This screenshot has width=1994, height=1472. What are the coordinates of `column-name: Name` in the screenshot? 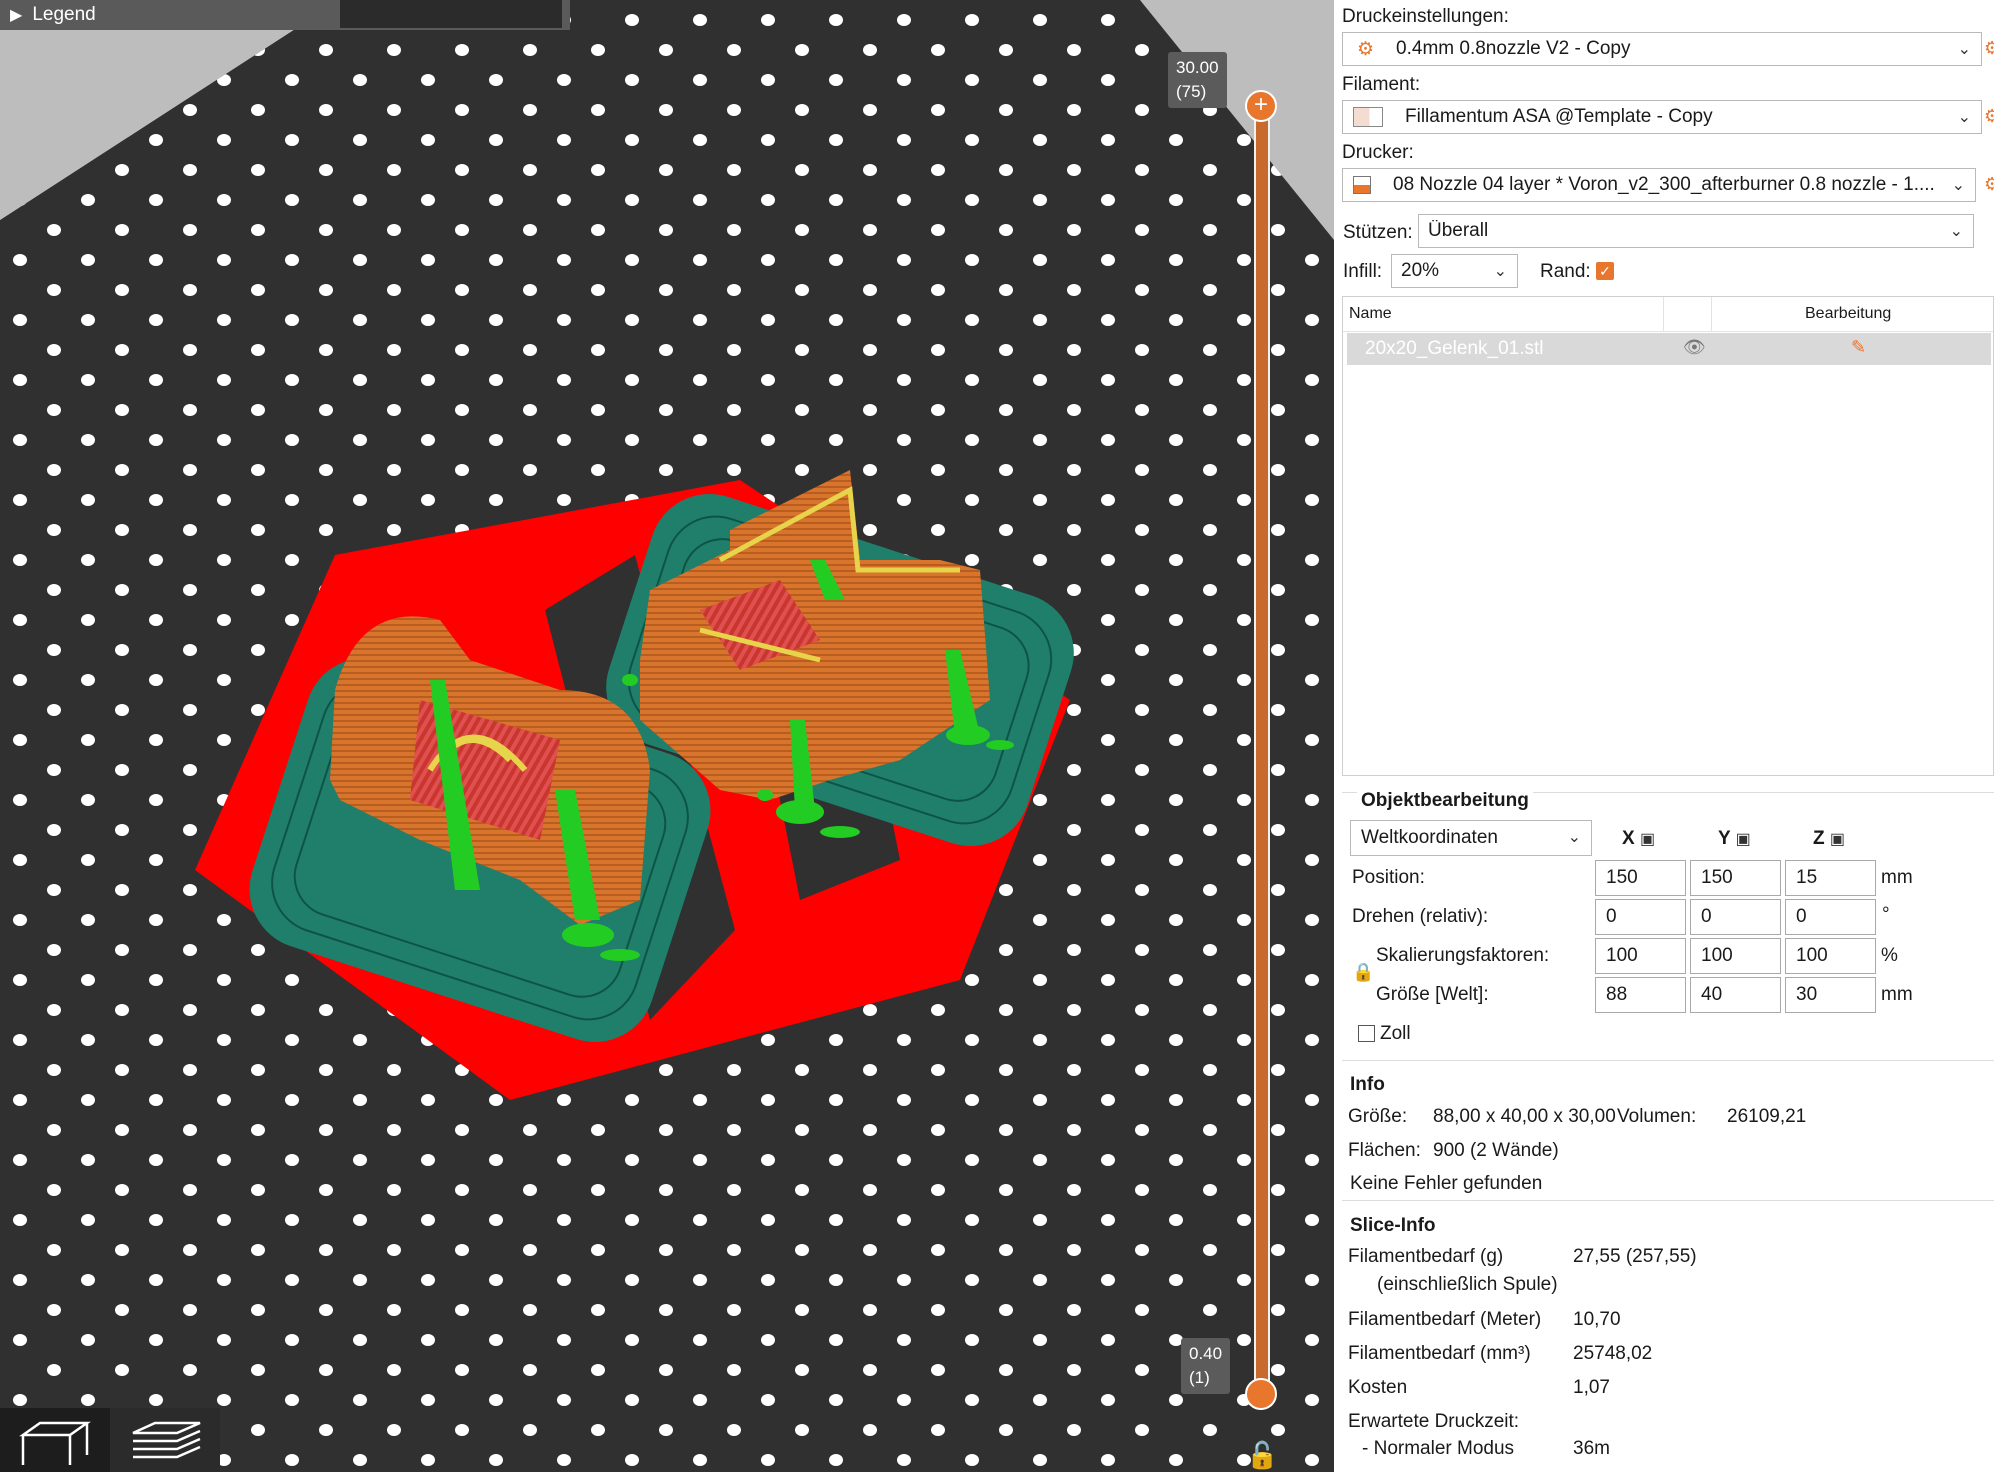 It's located at (1370, 314).